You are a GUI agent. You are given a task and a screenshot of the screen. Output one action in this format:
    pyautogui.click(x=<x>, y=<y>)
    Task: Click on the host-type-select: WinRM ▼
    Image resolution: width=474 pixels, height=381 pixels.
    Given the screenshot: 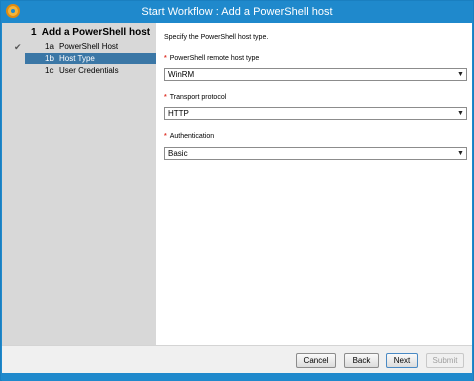 What is the action you would take?
    pyautogui.click(x=315, y=74)
    